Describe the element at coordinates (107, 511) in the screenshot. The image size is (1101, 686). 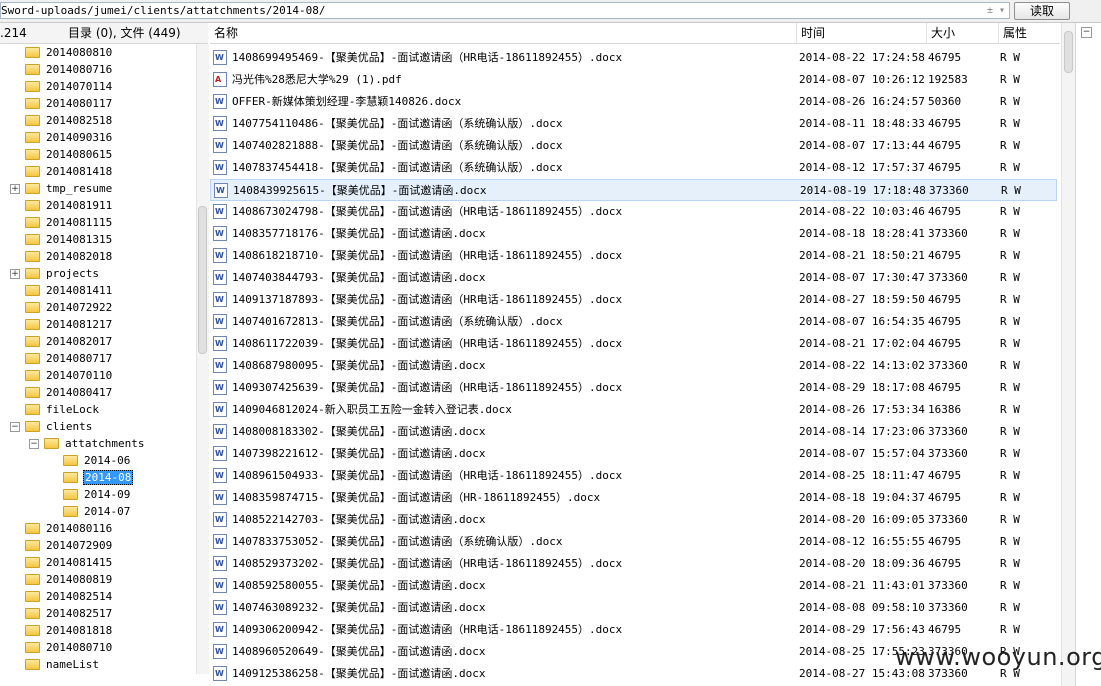
I see `tree-node-label: 2014-07` at that location.